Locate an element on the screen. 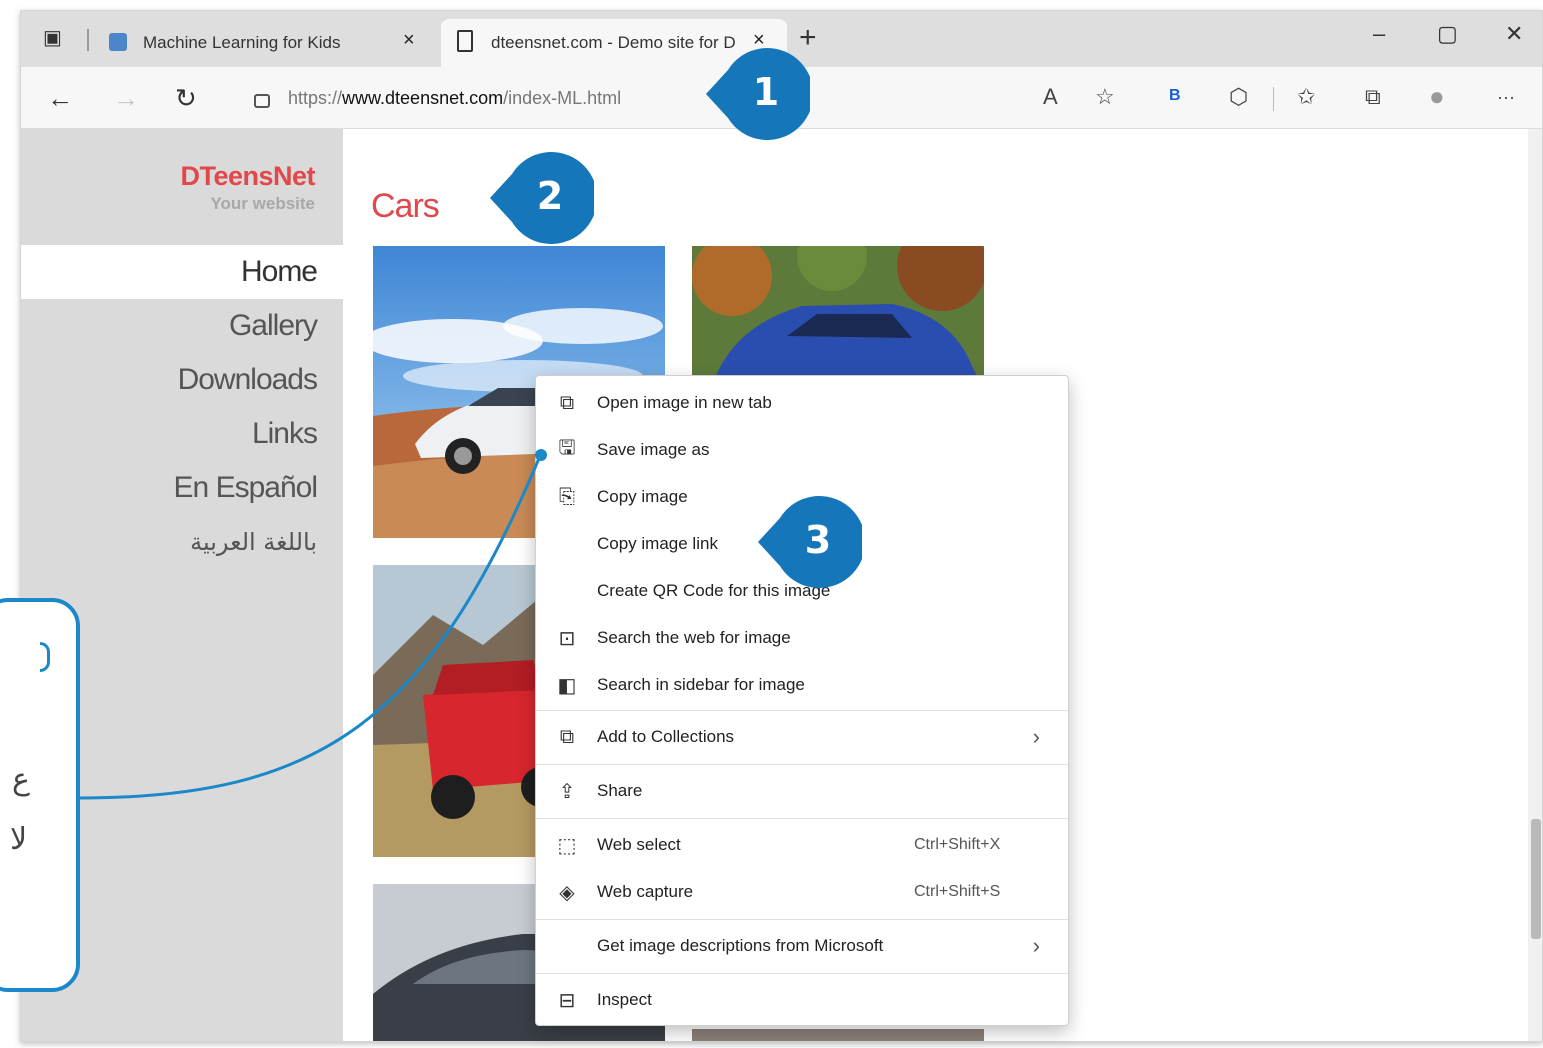 Image resolution: width=1543 pixels, height=1048 pixels. callout-badge-3: 3 is located at coordinates (812, 542).